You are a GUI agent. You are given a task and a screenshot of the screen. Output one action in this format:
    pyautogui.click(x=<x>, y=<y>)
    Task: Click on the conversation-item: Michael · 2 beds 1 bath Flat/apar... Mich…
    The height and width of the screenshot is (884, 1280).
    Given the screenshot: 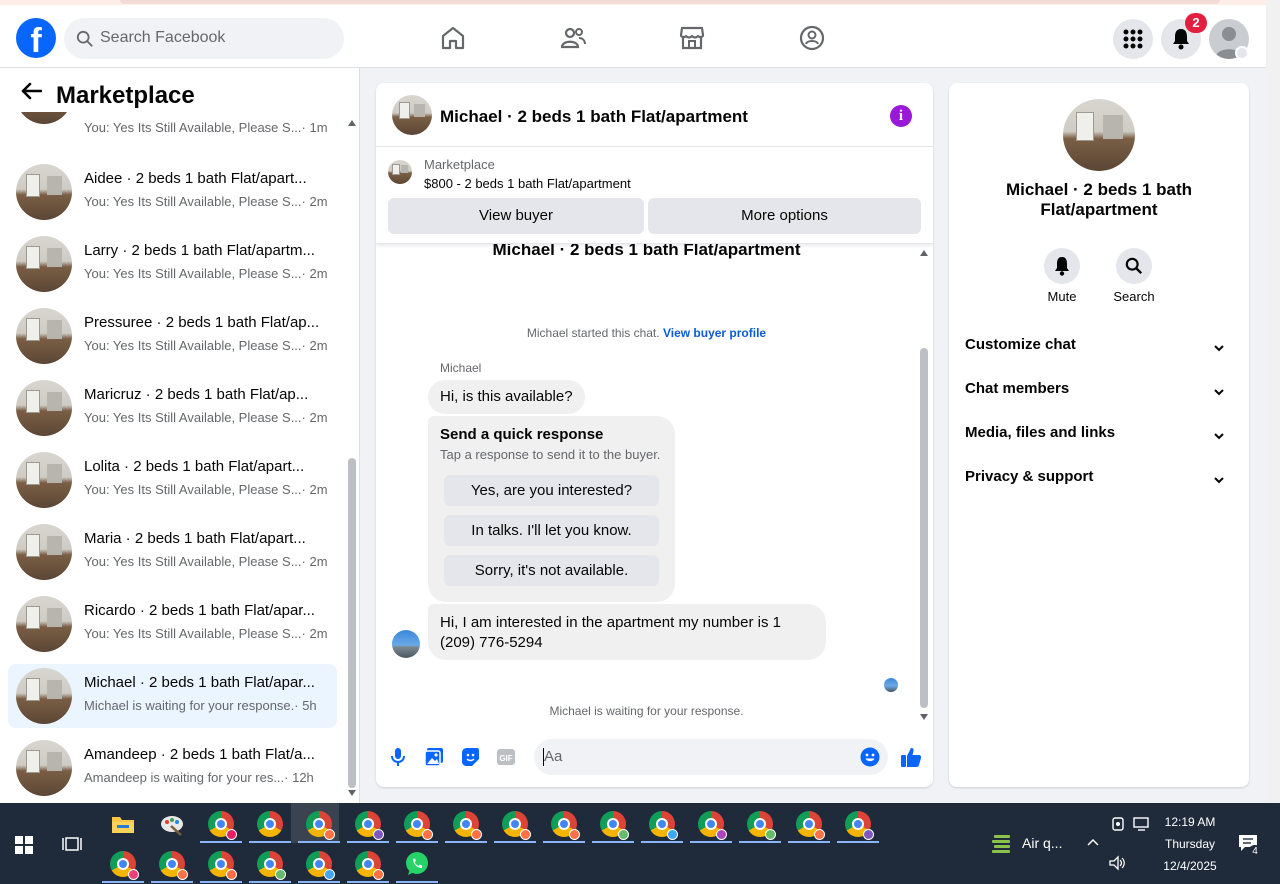 What is the action you would take?
    pyautogui.click(x=172, y=696)
    